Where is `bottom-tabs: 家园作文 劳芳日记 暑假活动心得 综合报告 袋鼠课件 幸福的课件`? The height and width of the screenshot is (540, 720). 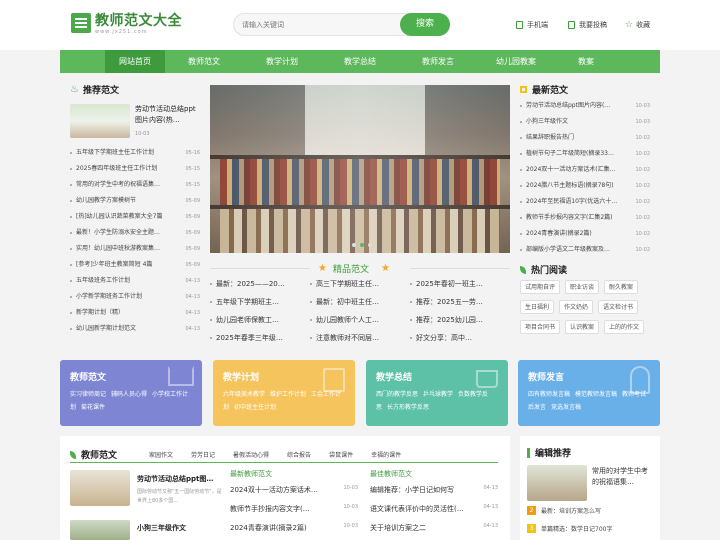
bottom-tabs: 家园作文 劳芳日记 暑假活动心得 综合报告 袋鼠课件 幸福的课件 is located at coordinates (284, 454).